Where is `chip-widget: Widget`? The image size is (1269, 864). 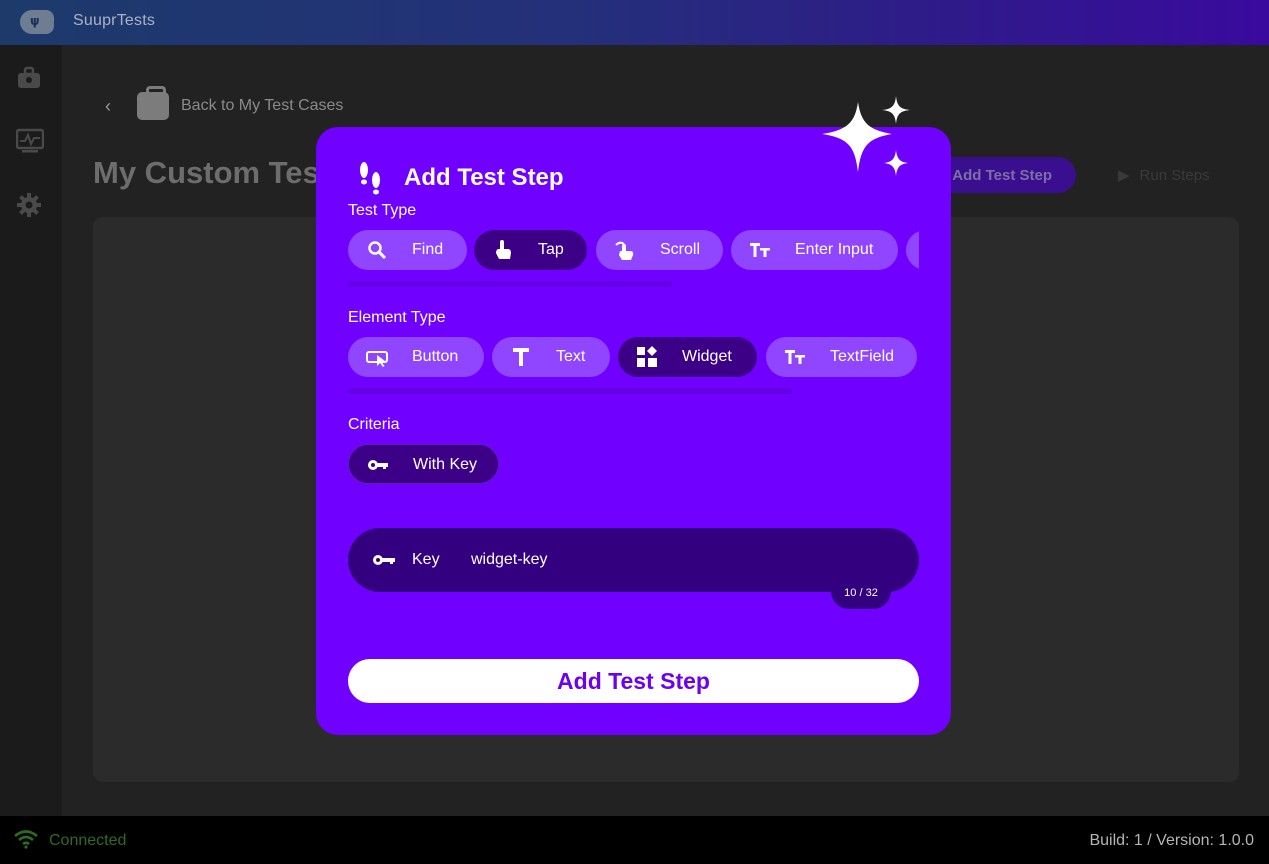
chip-widget: Widget is located at coordinates (687, 357).